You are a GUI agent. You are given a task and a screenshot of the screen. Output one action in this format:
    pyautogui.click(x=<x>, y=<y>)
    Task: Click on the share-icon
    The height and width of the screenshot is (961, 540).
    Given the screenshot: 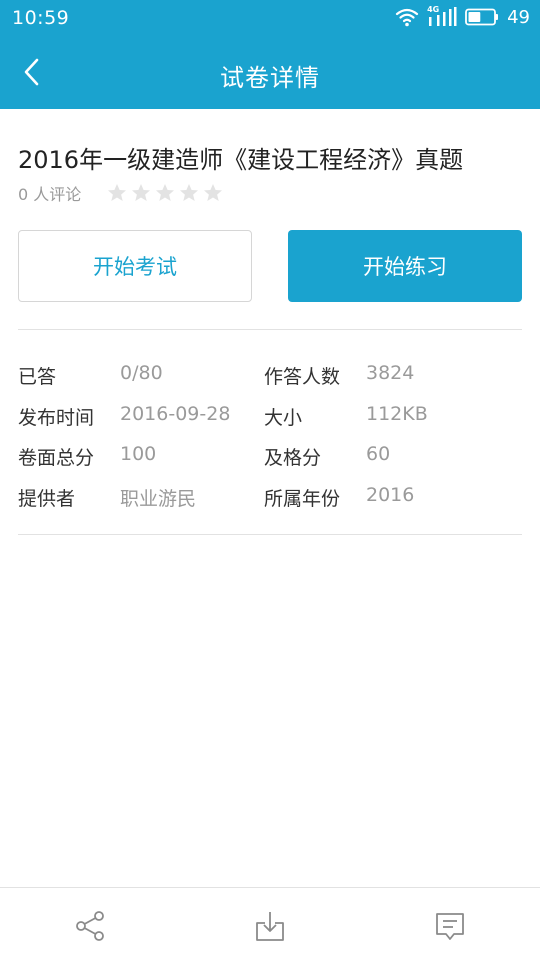 What is the action you would take?
    pyautogui.click(x=90, y=926)
    